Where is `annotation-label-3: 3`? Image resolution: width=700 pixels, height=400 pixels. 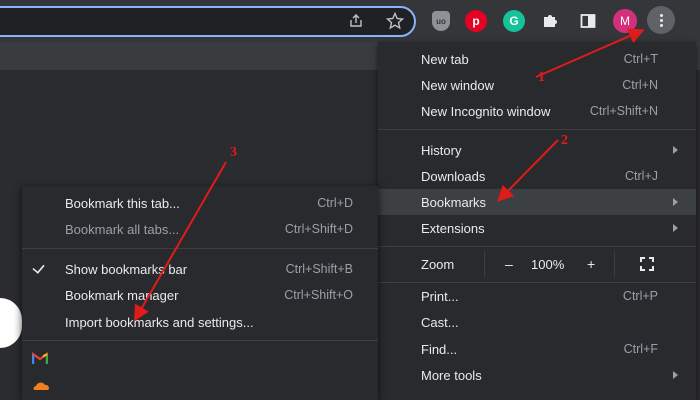 annotation-label-3: 3 is located at coordinates (233, 152).